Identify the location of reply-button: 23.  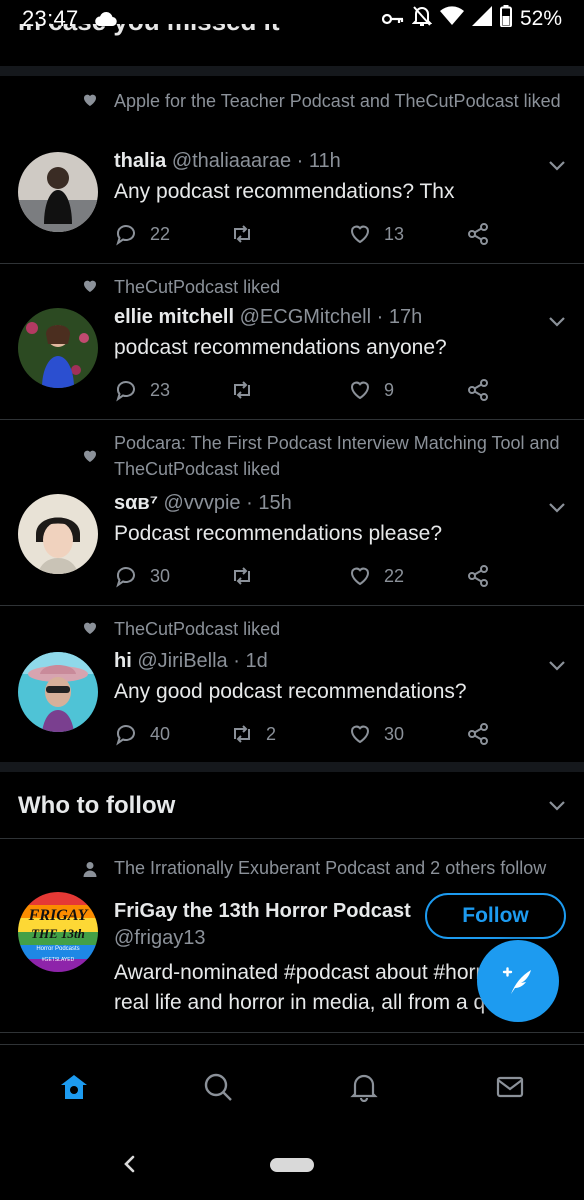
(142, 390).